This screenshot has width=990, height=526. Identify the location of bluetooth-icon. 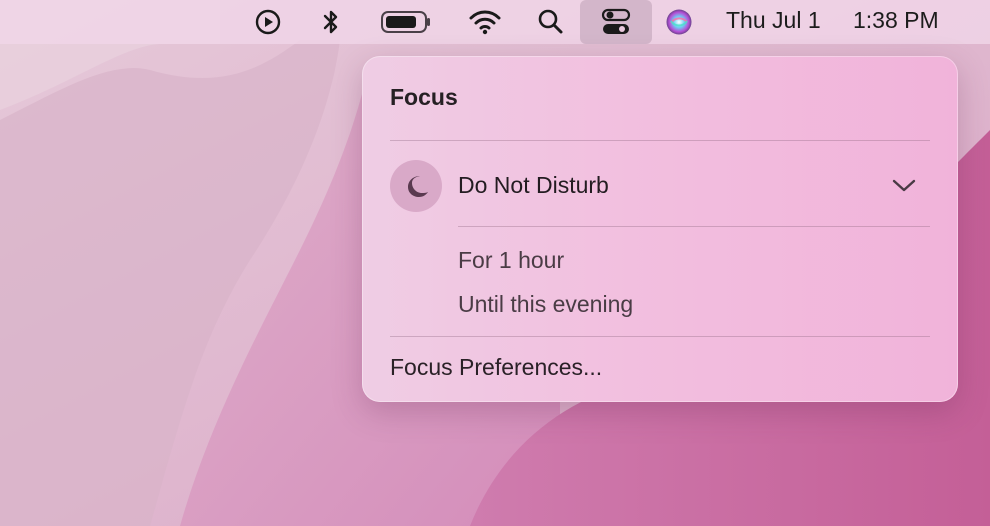
(331, 22).